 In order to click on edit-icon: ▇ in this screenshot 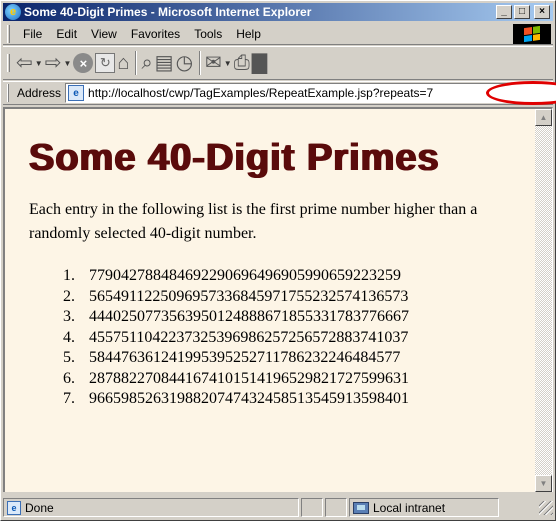, I will do `click(259, 63)`.